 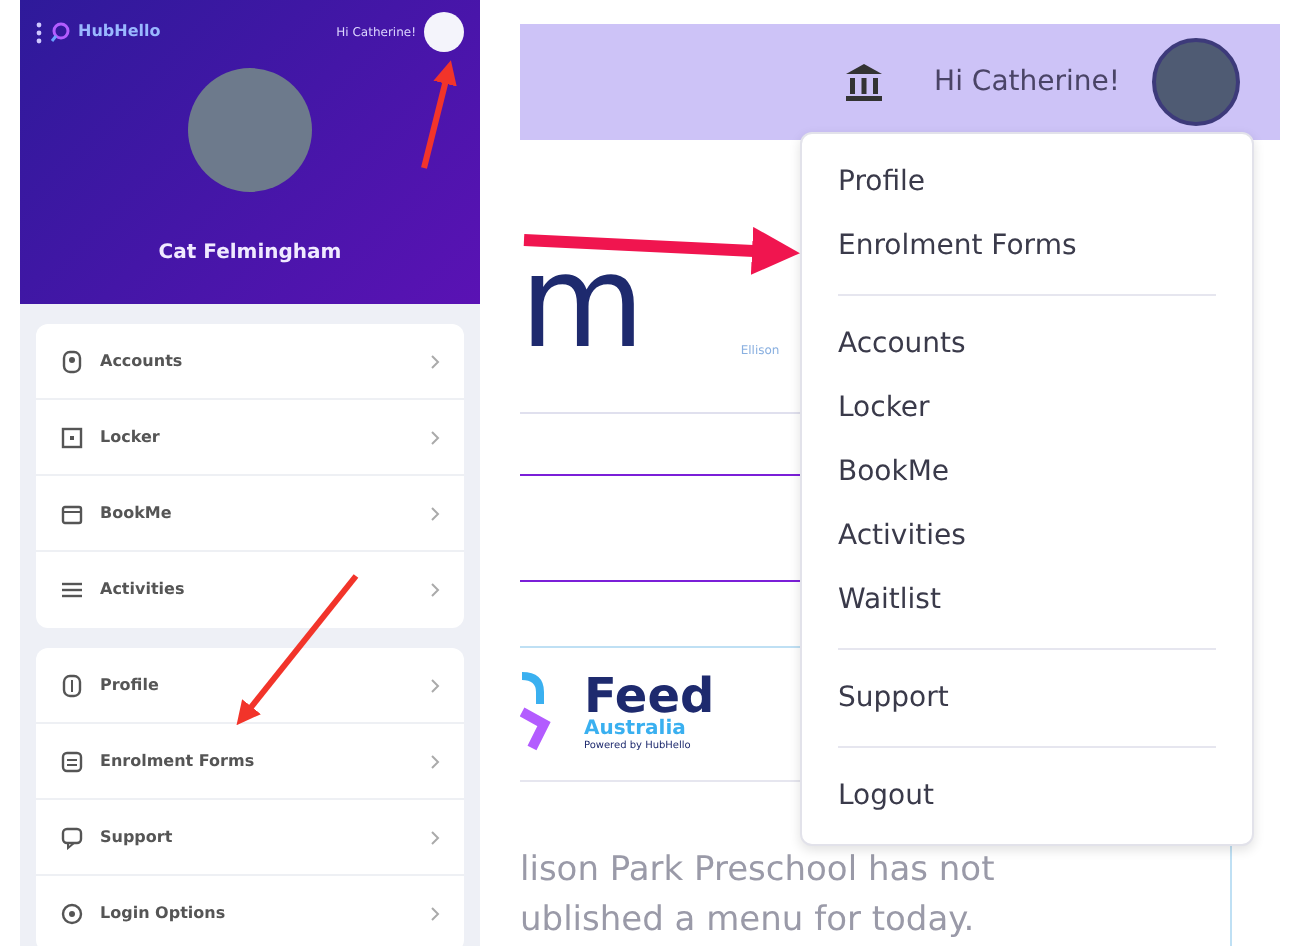 I want to click on menu-item: Enrolment Forms, so click(x=250, y=762).